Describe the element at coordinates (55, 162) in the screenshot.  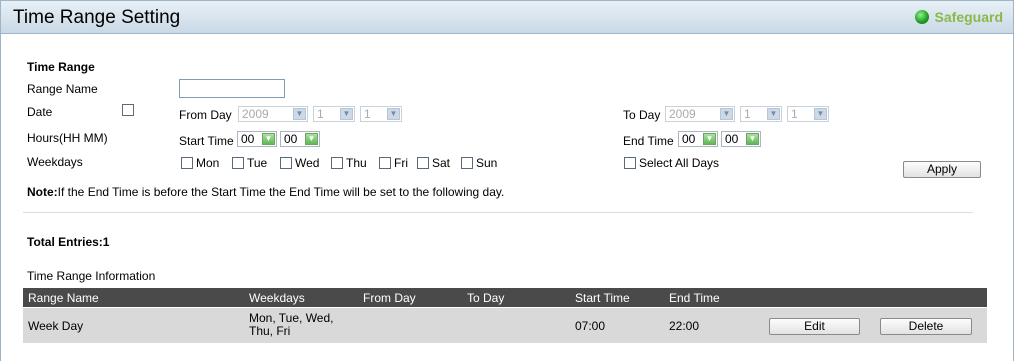
I see `weekdays-label: Weekdays` at that location.